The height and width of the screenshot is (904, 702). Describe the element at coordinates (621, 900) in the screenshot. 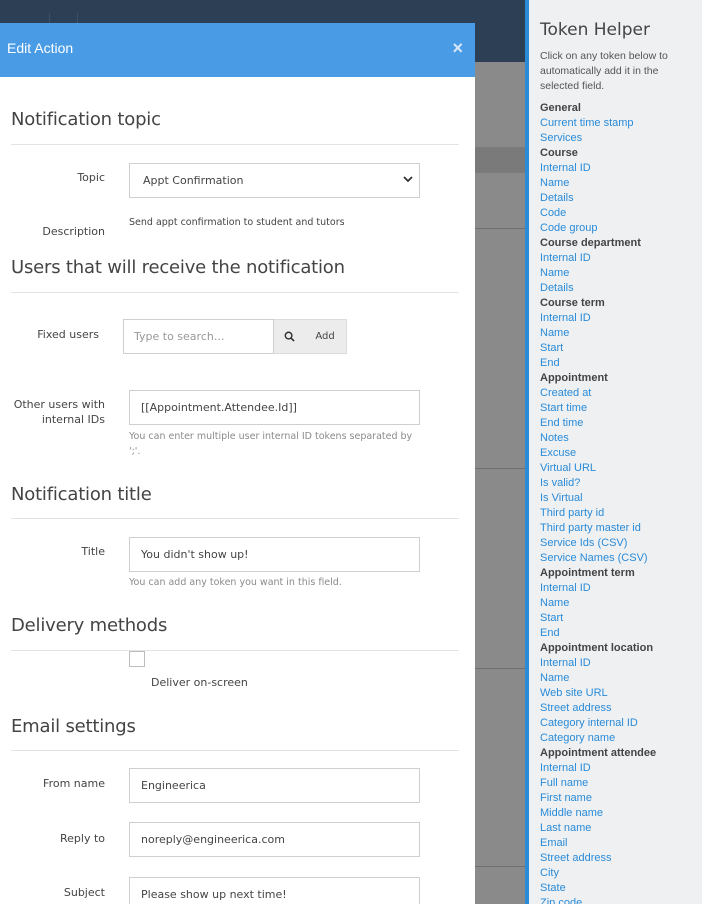

I see `token-link: Zip code` at that location.